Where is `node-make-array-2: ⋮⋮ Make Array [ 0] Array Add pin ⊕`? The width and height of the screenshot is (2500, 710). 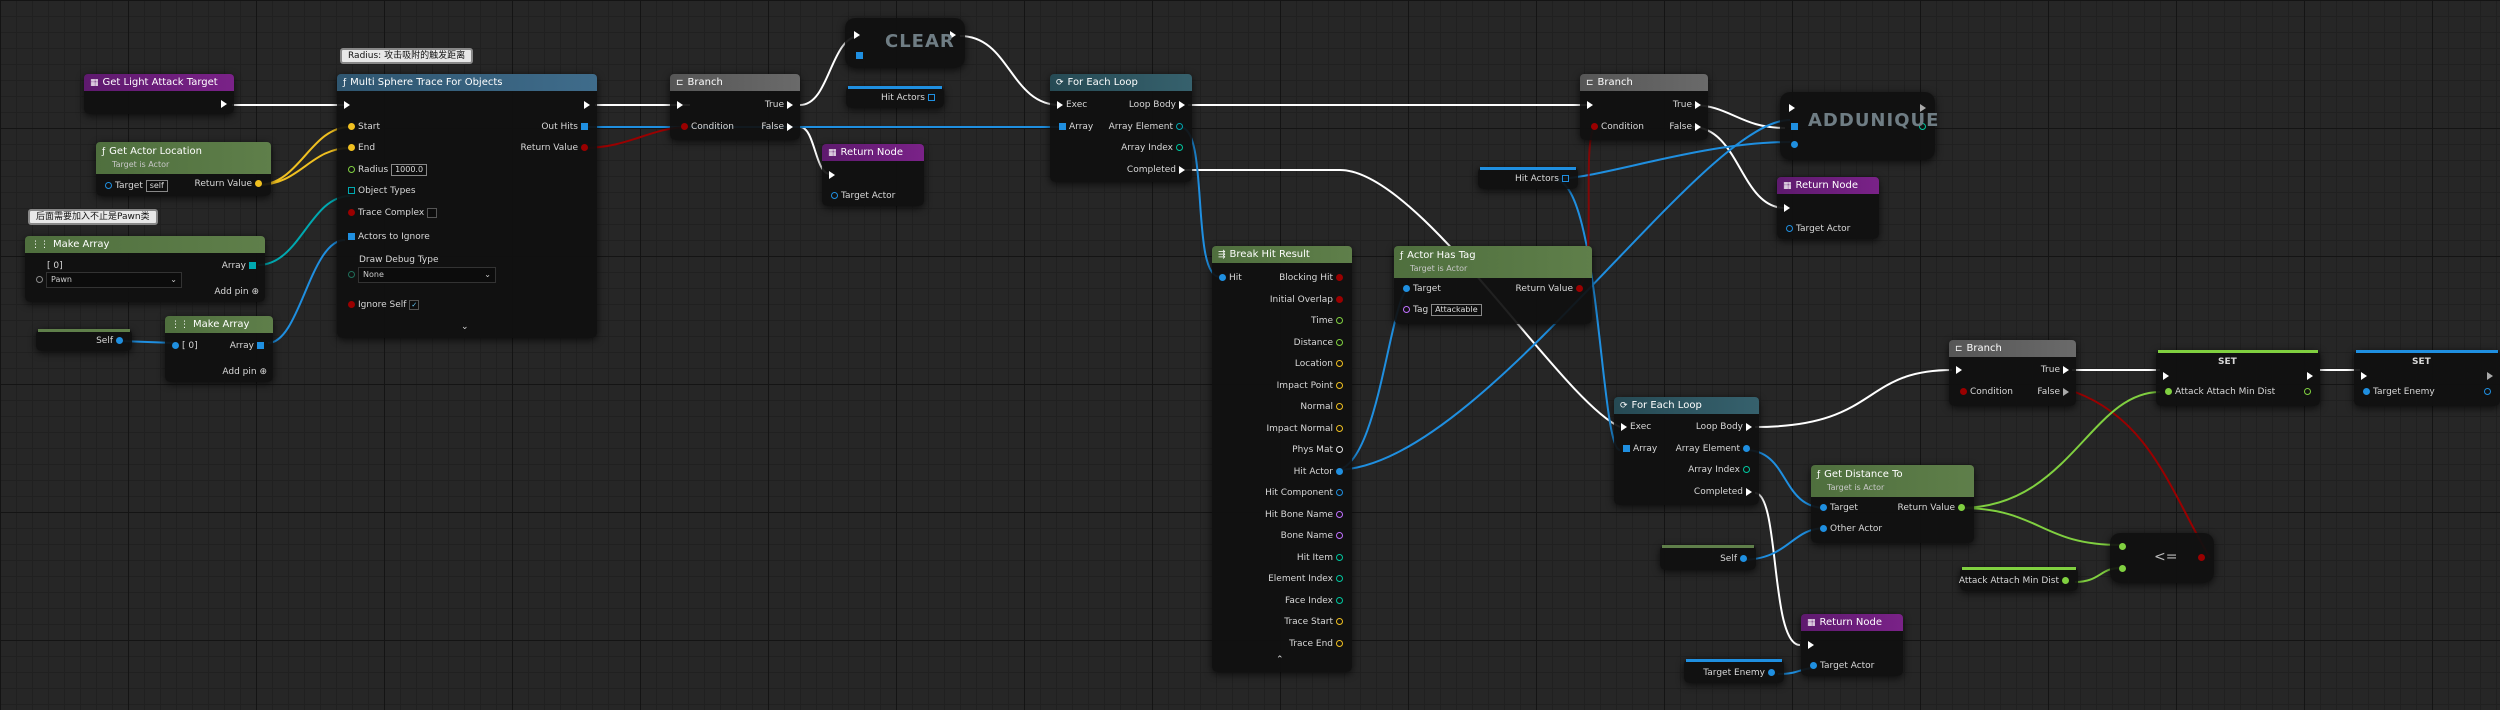 node-make-array-2: ⋮⋮ Make Array [ 0] Array Add pin ⊕ is located at coordinates (219, 349).